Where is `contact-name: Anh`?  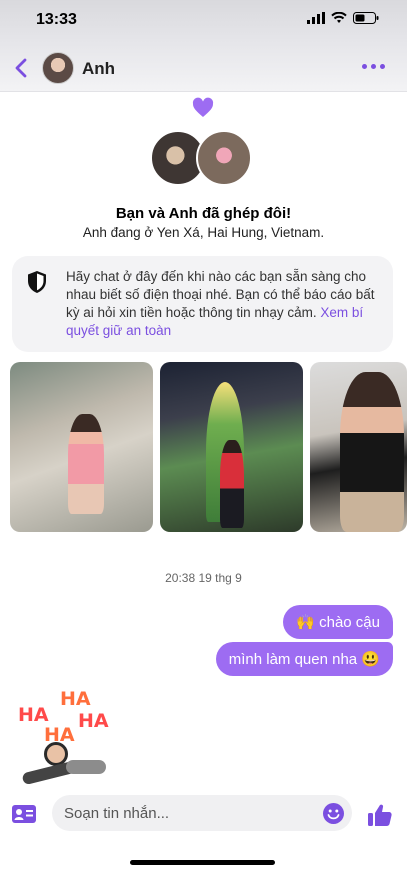 contact-name: Anh is located at coordinates (98, 69).